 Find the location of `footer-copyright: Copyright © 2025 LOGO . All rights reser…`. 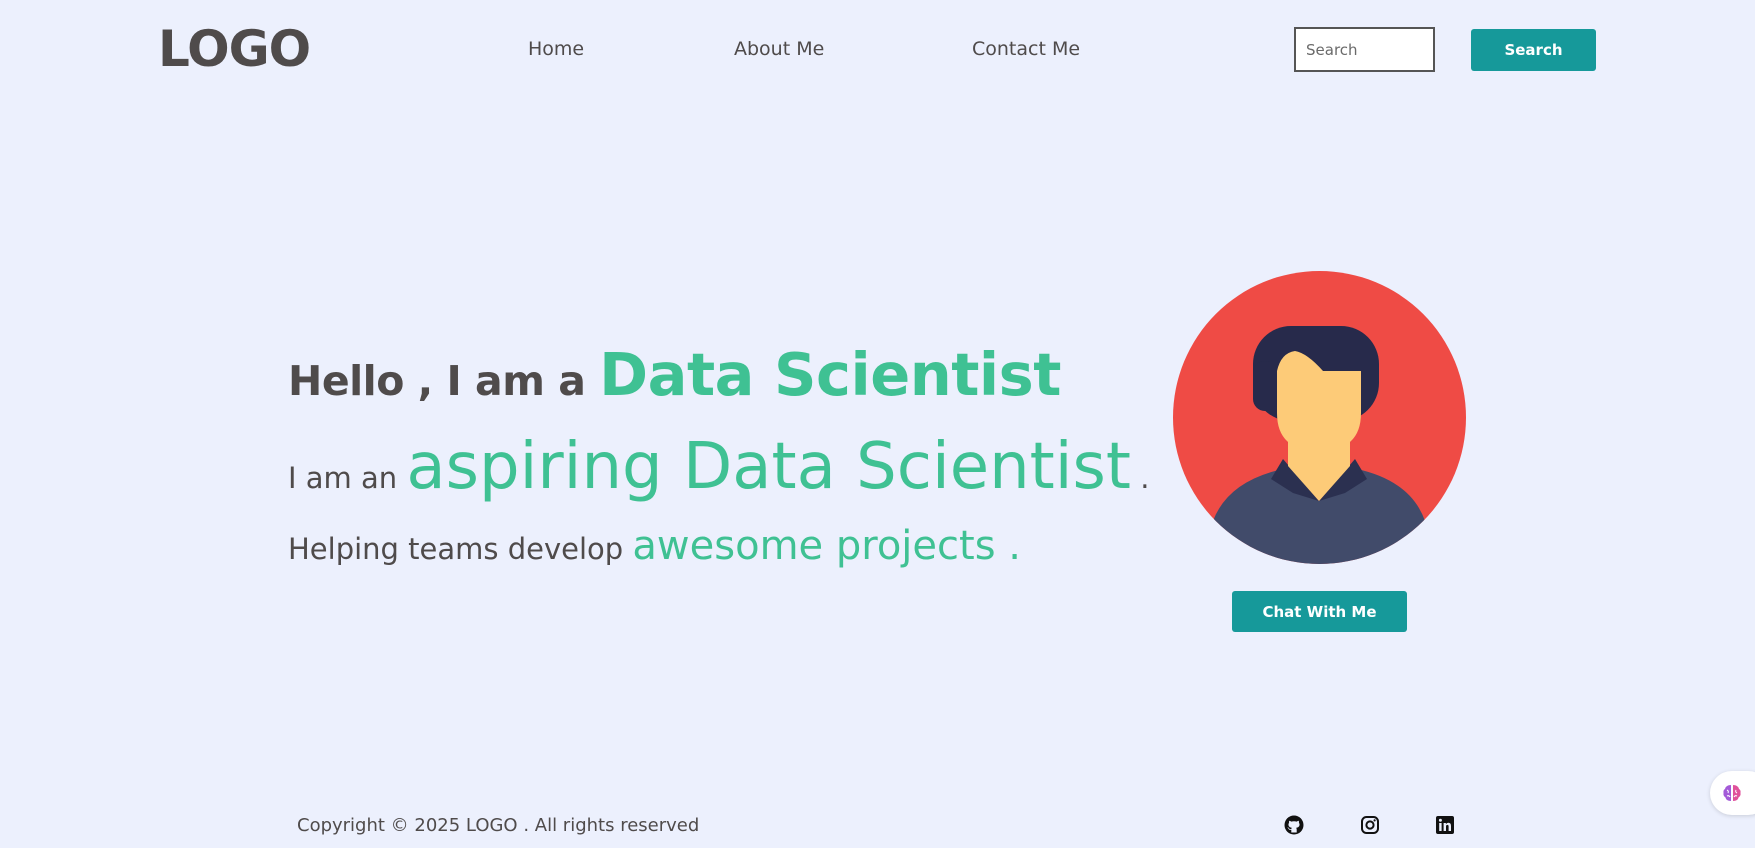

footer-copyright: Copyright © 2025 LOGO . All rights reser… is located at coordinates (498, 825).